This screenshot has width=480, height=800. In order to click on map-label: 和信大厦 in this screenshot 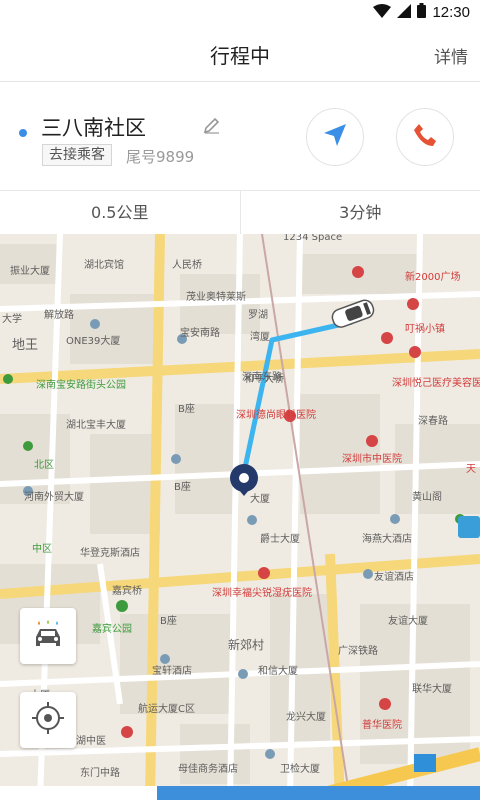, I will do `click(278, 671)`.